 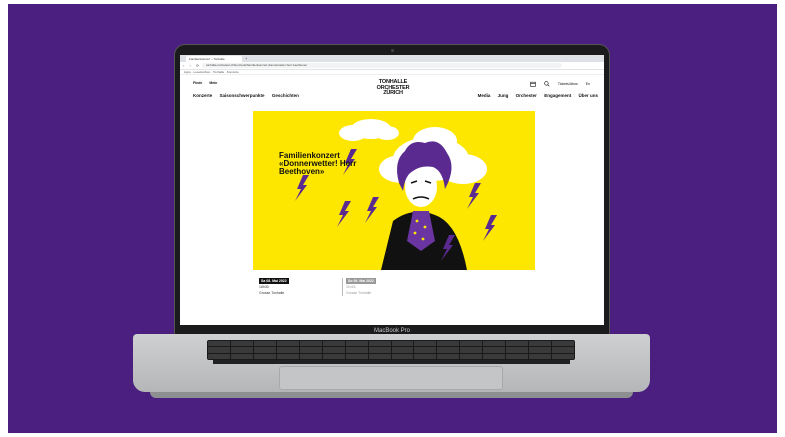 What do you see at coordinates (503, 95) in the screenshot?
I see `nav-jung: Jung` at bounding box center [503, 95].